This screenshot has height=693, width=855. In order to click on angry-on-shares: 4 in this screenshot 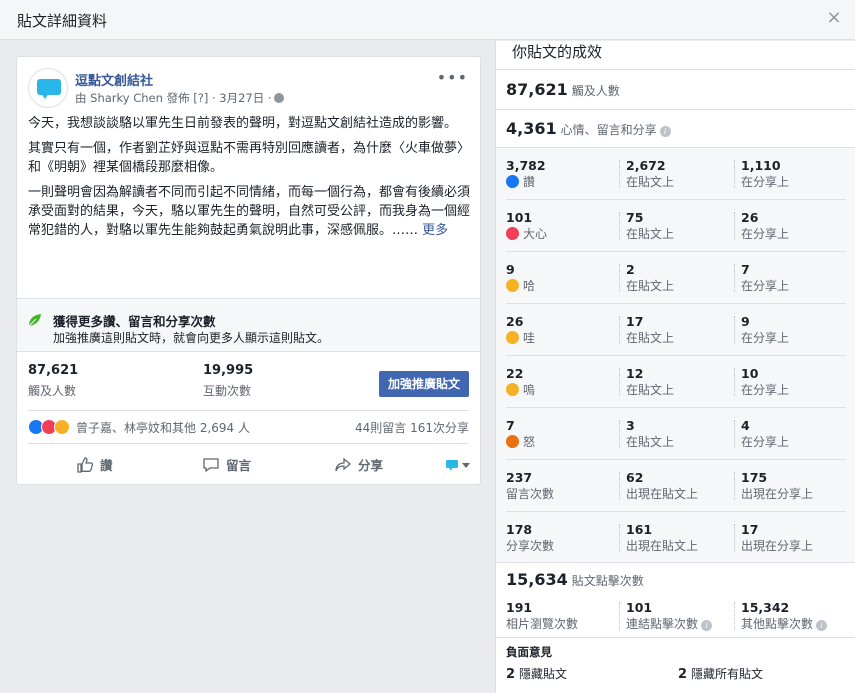, I will do `click(745, 425)`.